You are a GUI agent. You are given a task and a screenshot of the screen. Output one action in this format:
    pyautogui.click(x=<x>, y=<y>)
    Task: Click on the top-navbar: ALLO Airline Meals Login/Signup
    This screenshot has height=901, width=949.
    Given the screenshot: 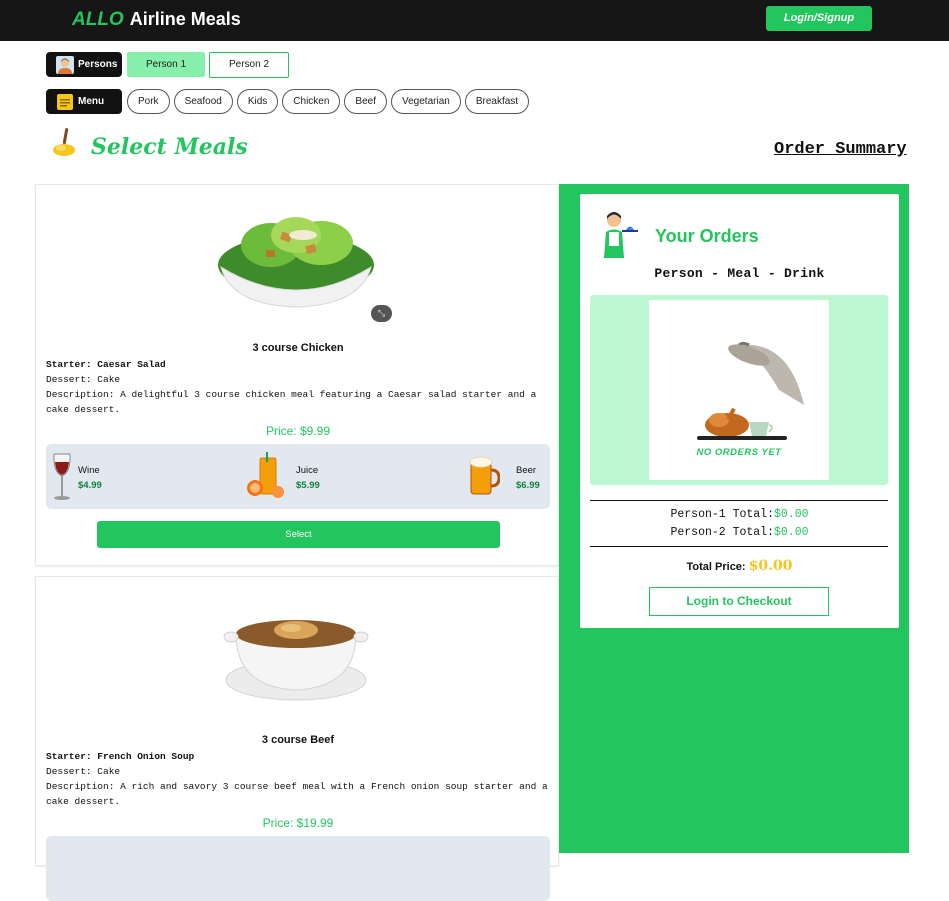 What is the action you would take?
    pyautogui.click(x=474, y=20)
    